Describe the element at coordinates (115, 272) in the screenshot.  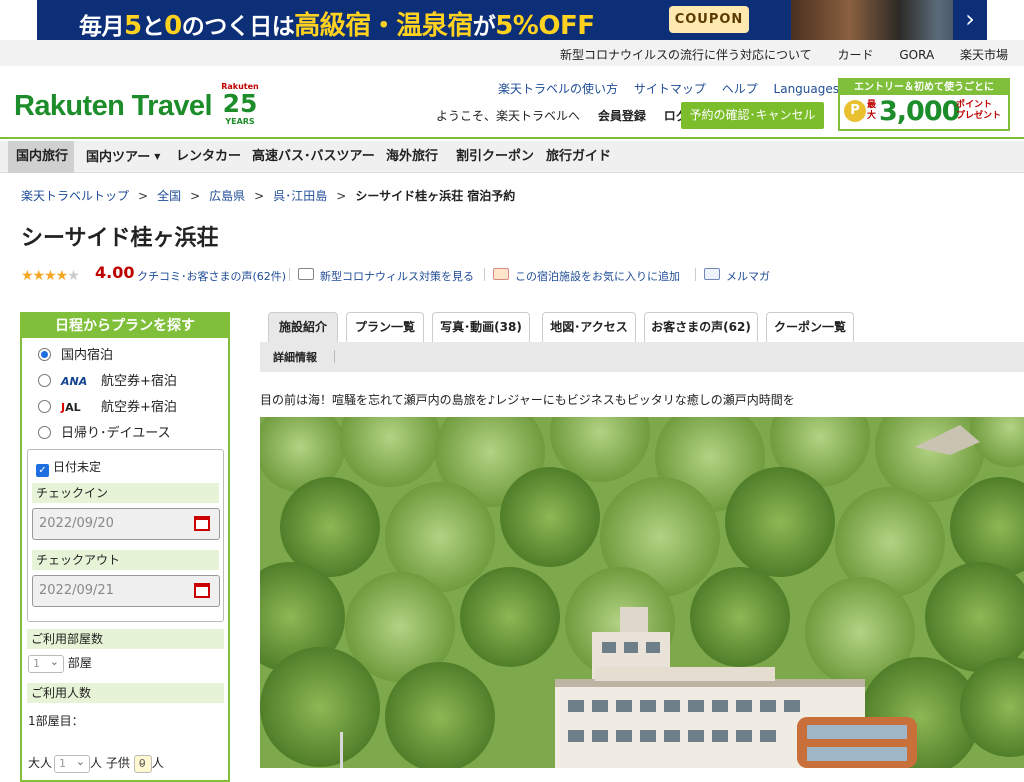
I see `rating-score: 4.00` at that location.